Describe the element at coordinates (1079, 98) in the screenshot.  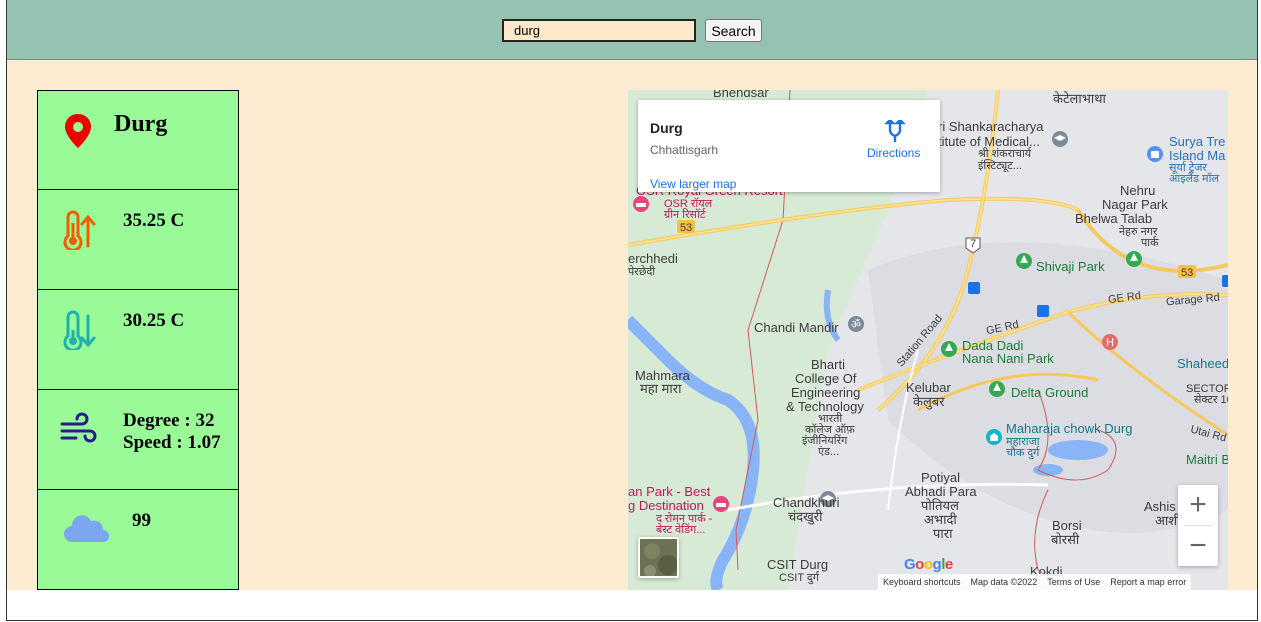
I see `map-label: केटेलाभाथा` at that location.